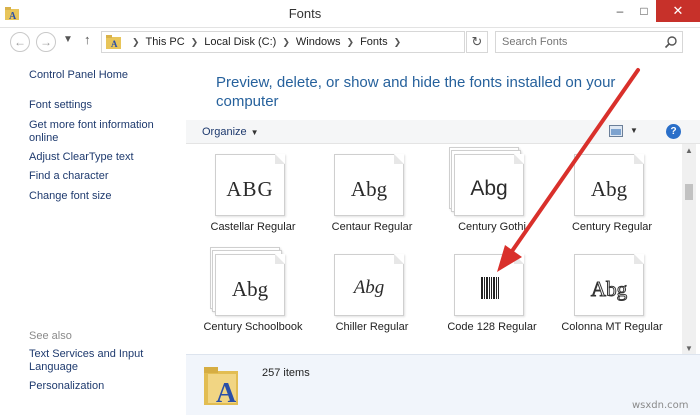  Describe the element at coordinates (305, 13) in the screenshot. I see `window-title: Fonts` at that location.